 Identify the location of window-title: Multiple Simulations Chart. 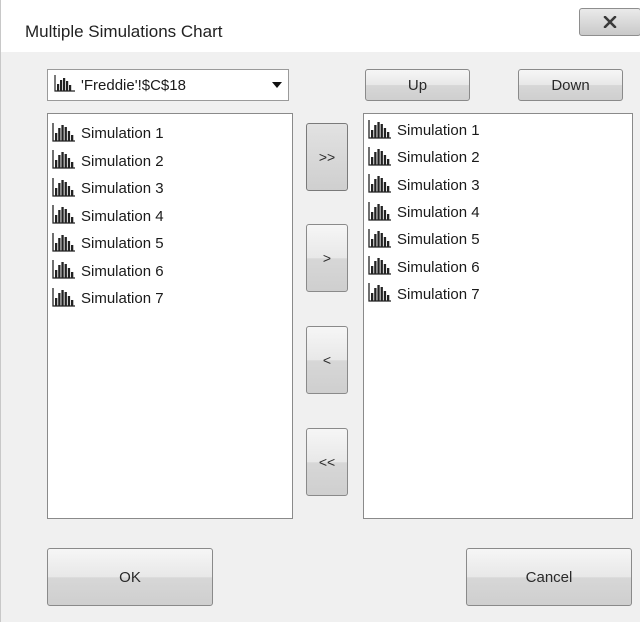
(124, 31).